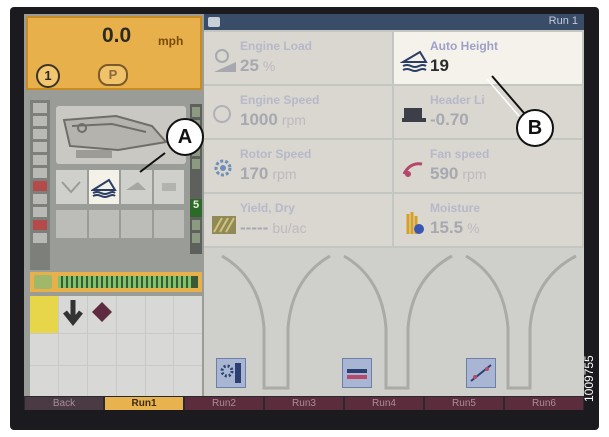  Describe the element at coordinates (185, 137) in the screenshot. I see `callout-a: A` at that location.